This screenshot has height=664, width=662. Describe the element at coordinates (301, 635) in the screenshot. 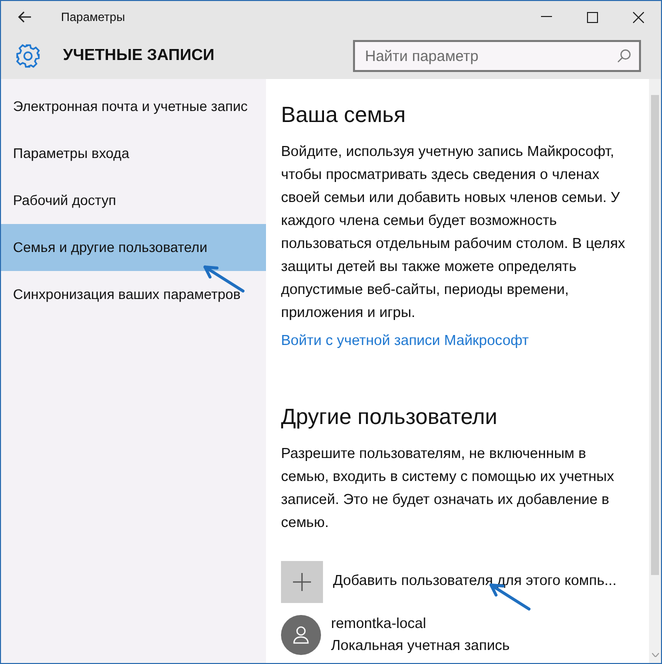

I see `person-icon` at that location.